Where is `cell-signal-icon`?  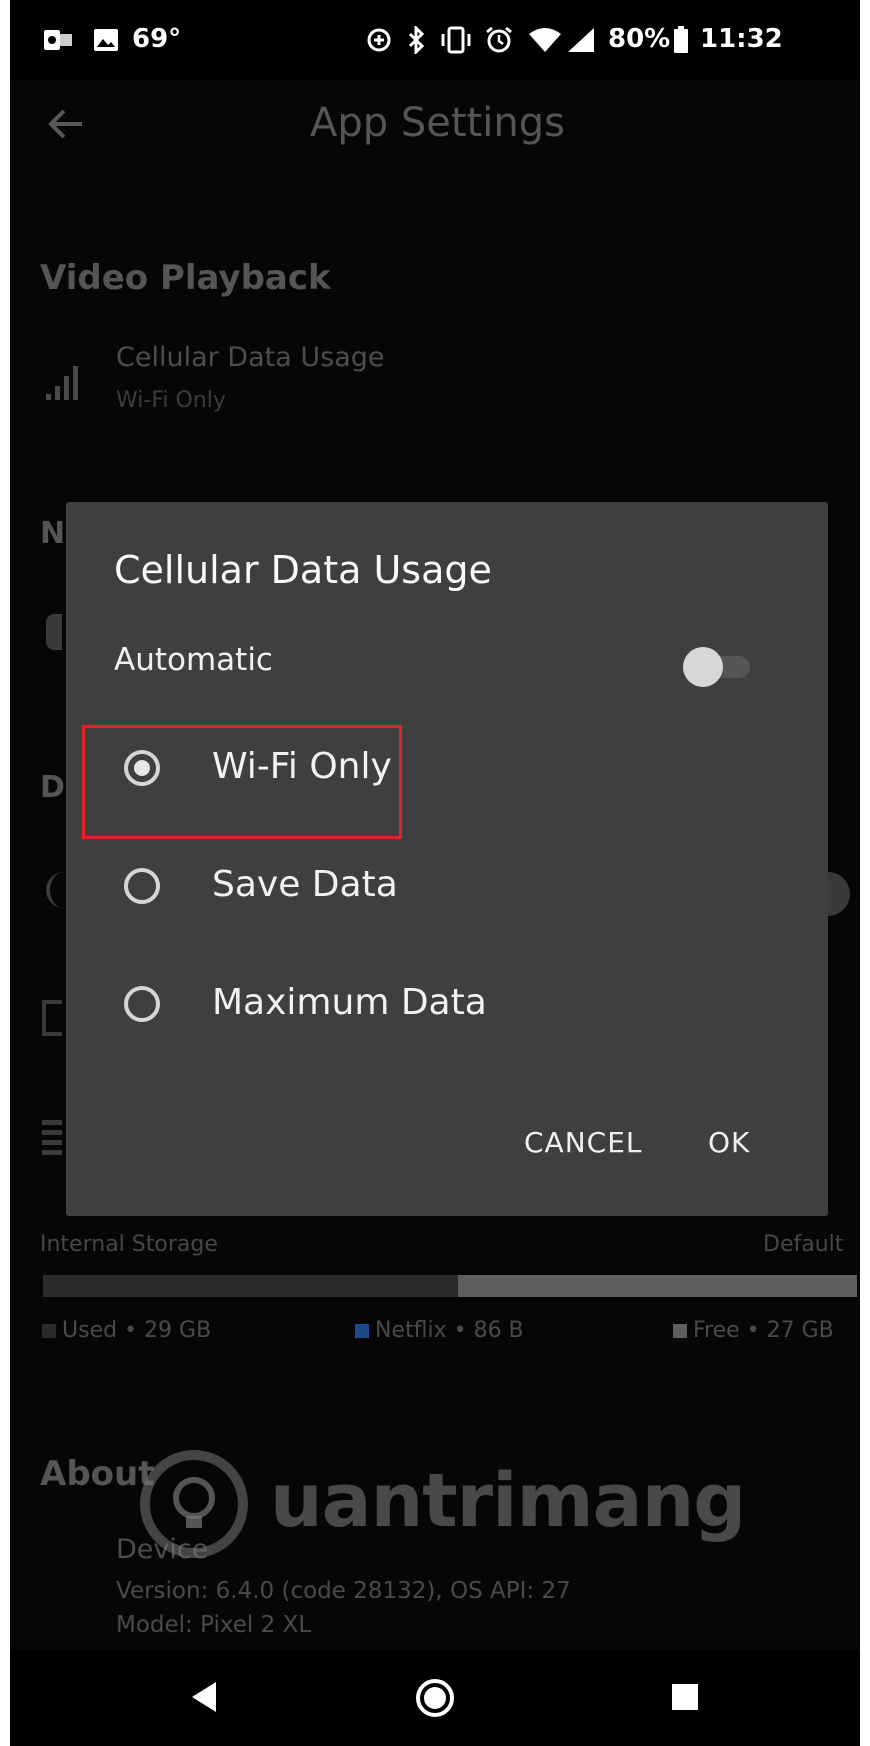
cell-signal-icon is located at coordinates (581, 43).